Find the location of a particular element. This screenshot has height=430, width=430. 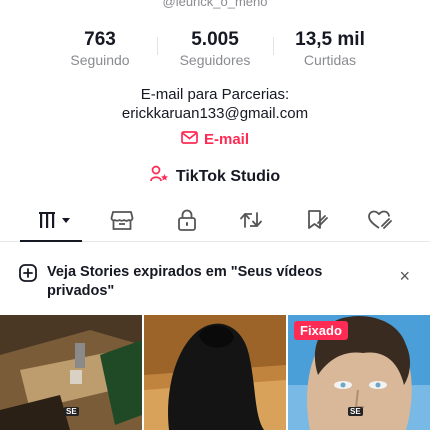

add-story-icon is located at coordinates (28, 275).